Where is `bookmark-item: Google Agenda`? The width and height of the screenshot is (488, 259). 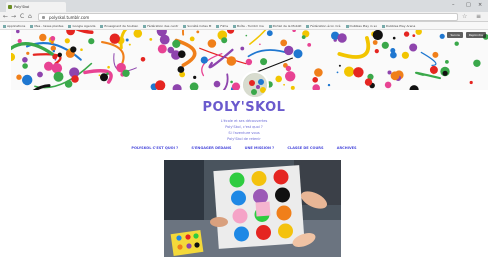 bookmark-item: Google Agenda is located at coordinates (81, 26).